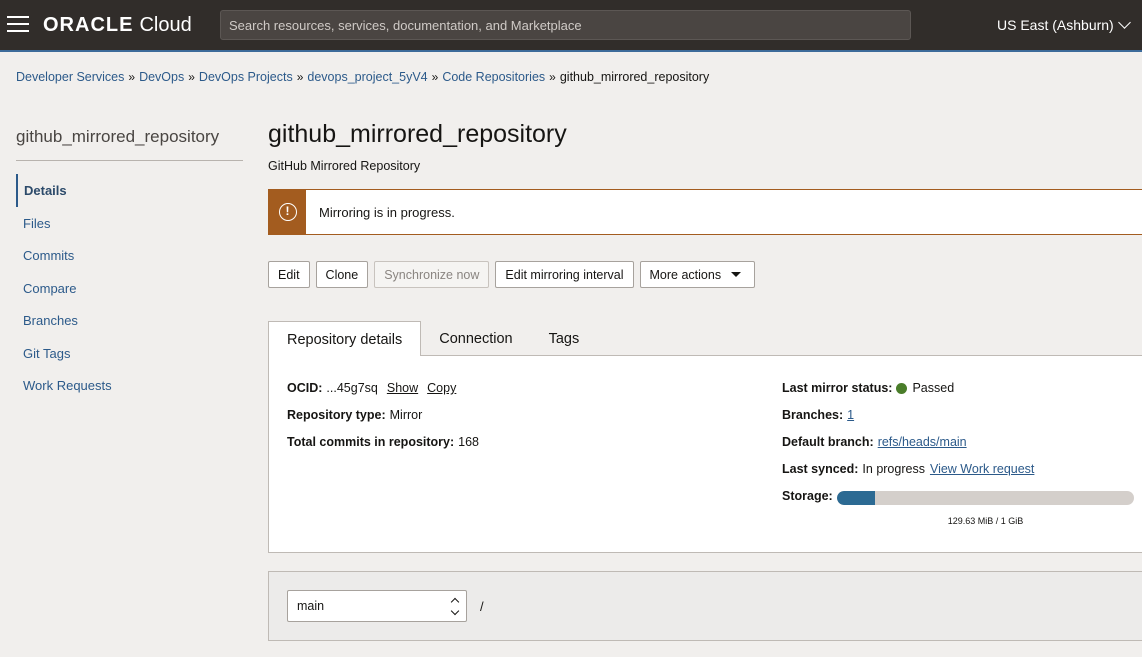  I want to click on region-selector: US East (Ashburn), so click(1064, 24).